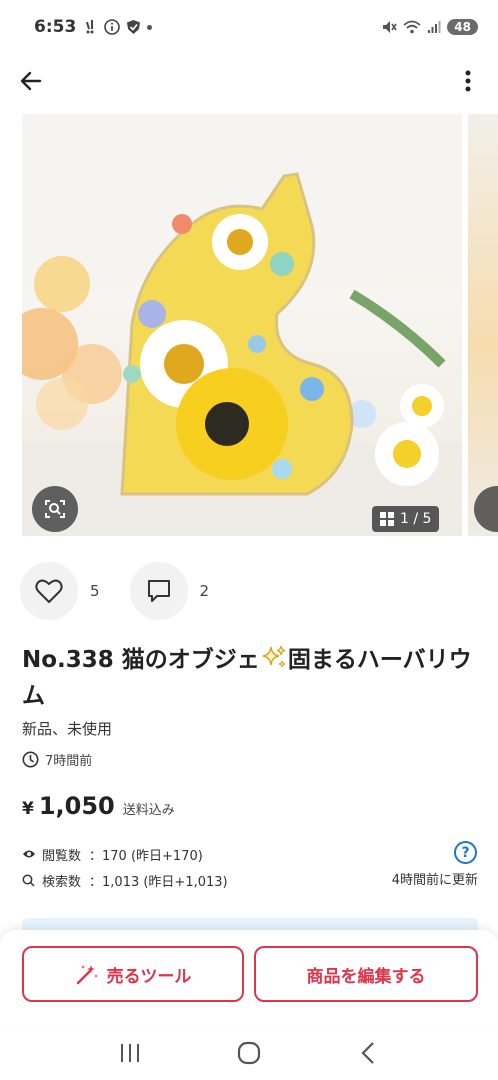 This screenshot has width=498, height=1080. Describe the element at coordinates (90, 27) in the screenshot. I see `notification-icon` at that location.